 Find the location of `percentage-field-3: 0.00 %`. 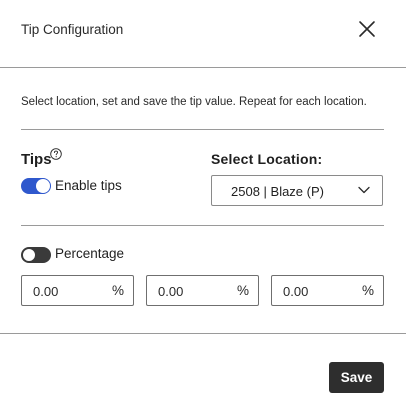

percentage-field-3: 0.00 % is located at coordinates (327, 290).